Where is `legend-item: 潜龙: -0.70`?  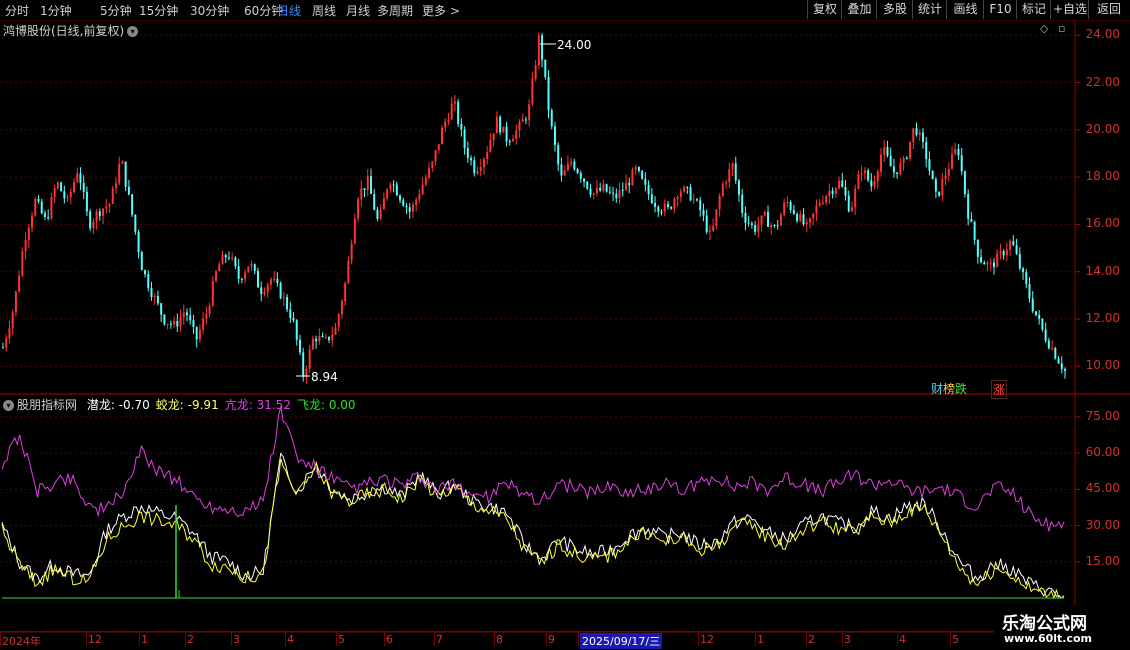
legend-item: 潜龙: -0.70 is located at coordinates (118, 405).